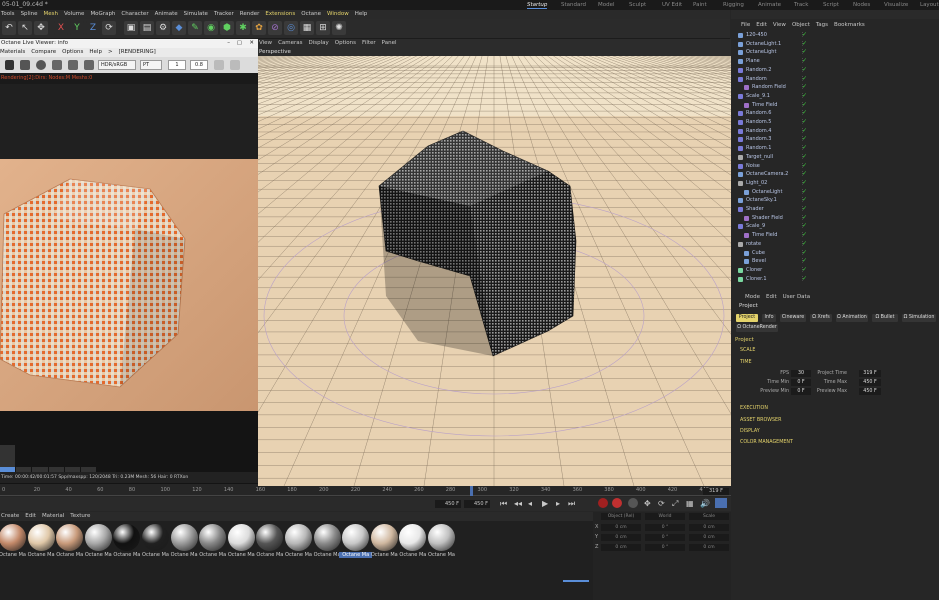 This screenshot has height=600, width=939. What do you see at coordinates (195, 28) in the screenshot?
I see `spline-pen-icon: ✎` at bounding box center [195, 28].